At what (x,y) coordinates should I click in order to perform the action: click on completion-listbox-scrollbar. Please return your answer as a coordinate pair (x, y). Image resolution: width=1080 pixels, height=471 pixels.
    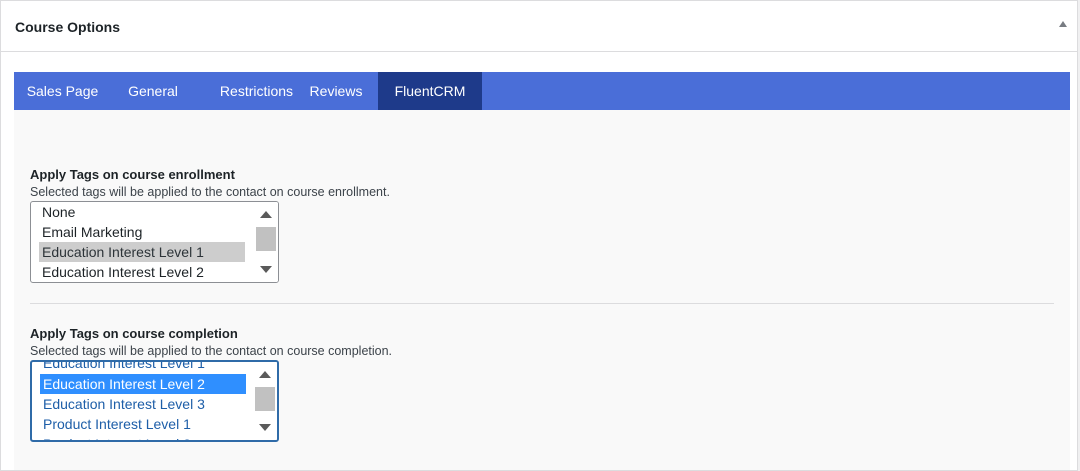
    Looking at the image, I should click on (265, 401).